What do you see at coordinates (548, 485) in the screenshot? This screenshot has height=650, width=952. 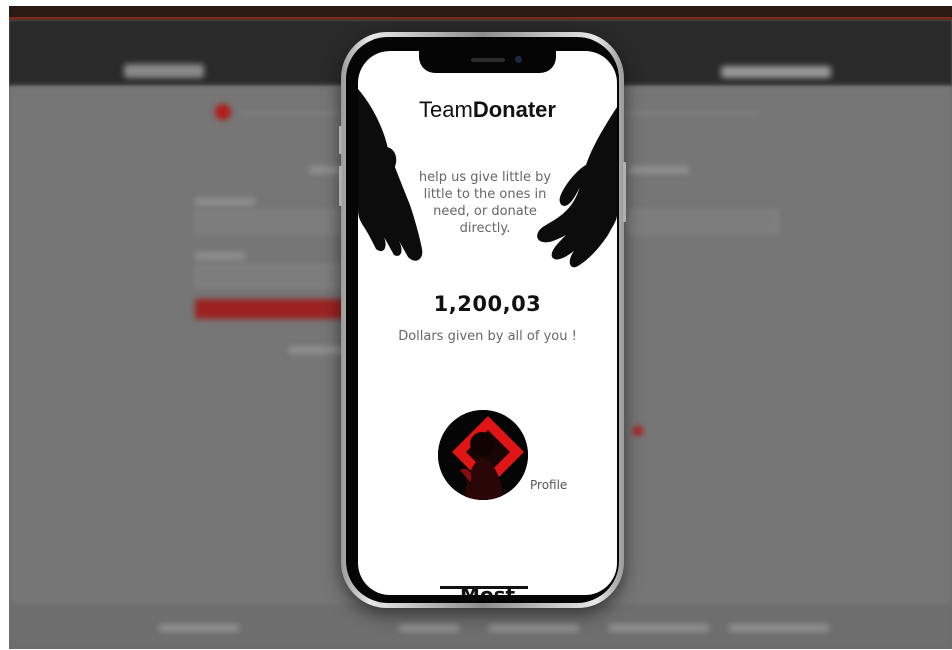 I see `profile-link: Profile` at bounding box center [548, 485].